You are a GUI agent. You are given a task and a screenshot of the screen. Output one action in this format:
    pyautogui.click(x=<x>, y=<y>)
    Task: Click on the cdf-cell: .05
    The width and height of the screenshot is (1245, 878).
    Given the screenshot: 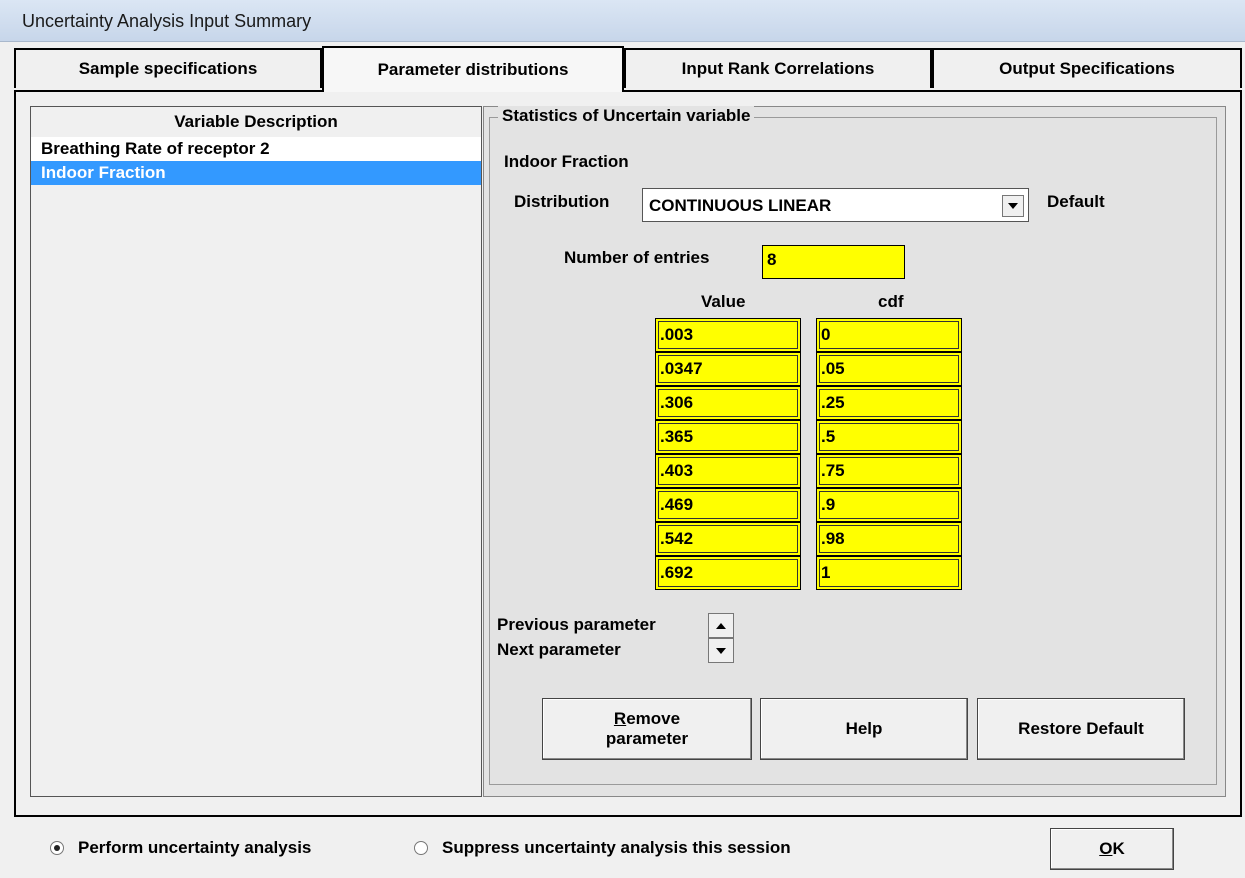 What is the action you would take?
    pyautogui.click(x=889, y=369)
    